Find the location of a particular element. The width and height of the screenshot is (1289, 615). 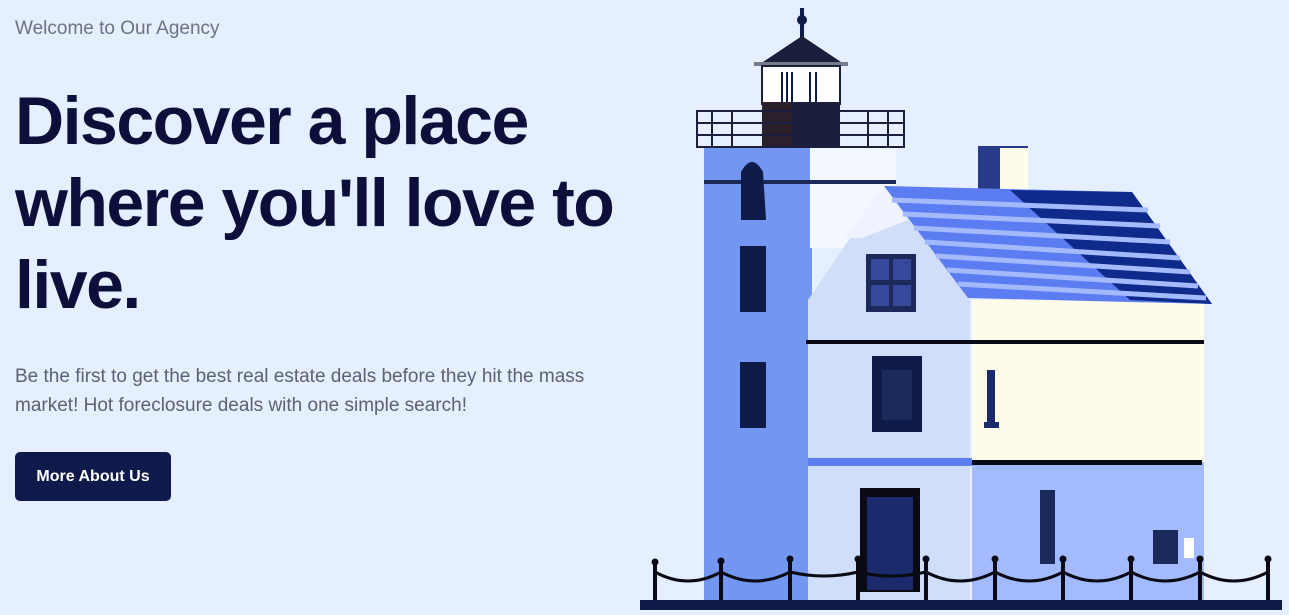

hero-eyebrow: Welcome to Our Agency is located at coordinates (117, 28).